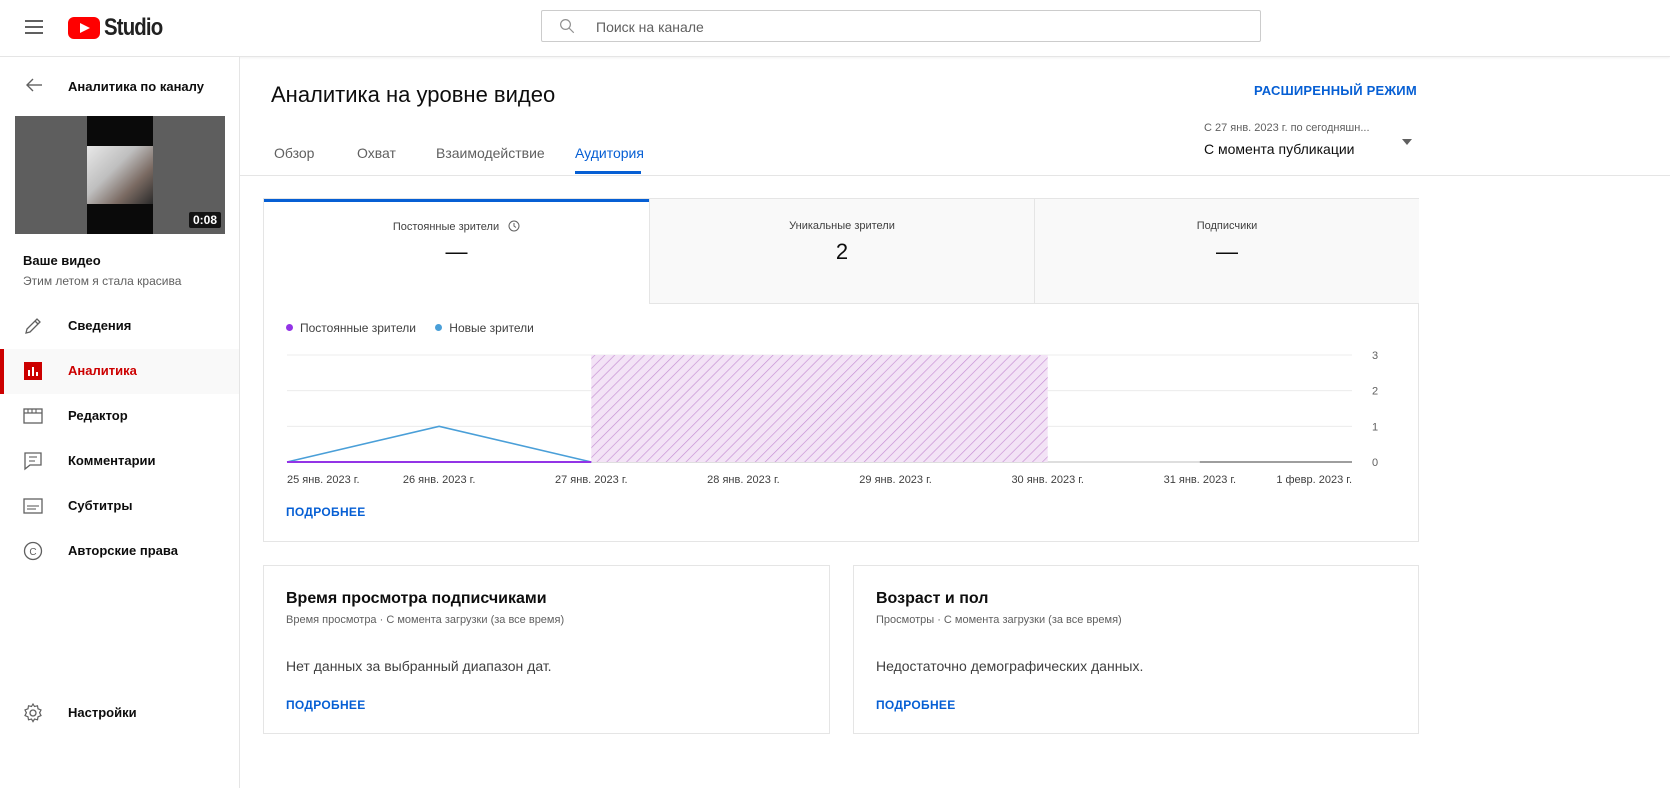  I want to click on legend-item-returning: Постоянные зрители, so click(351, 328).